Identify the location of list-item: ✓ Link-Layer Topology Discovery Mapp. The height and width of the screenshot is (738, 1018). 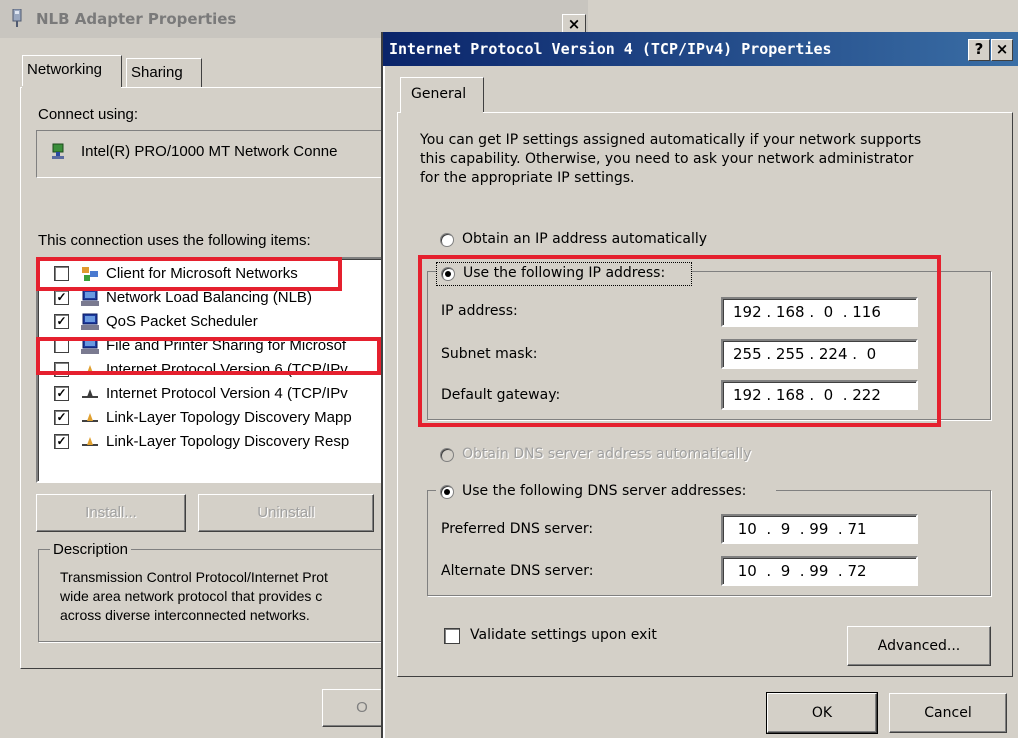
(208, 418).